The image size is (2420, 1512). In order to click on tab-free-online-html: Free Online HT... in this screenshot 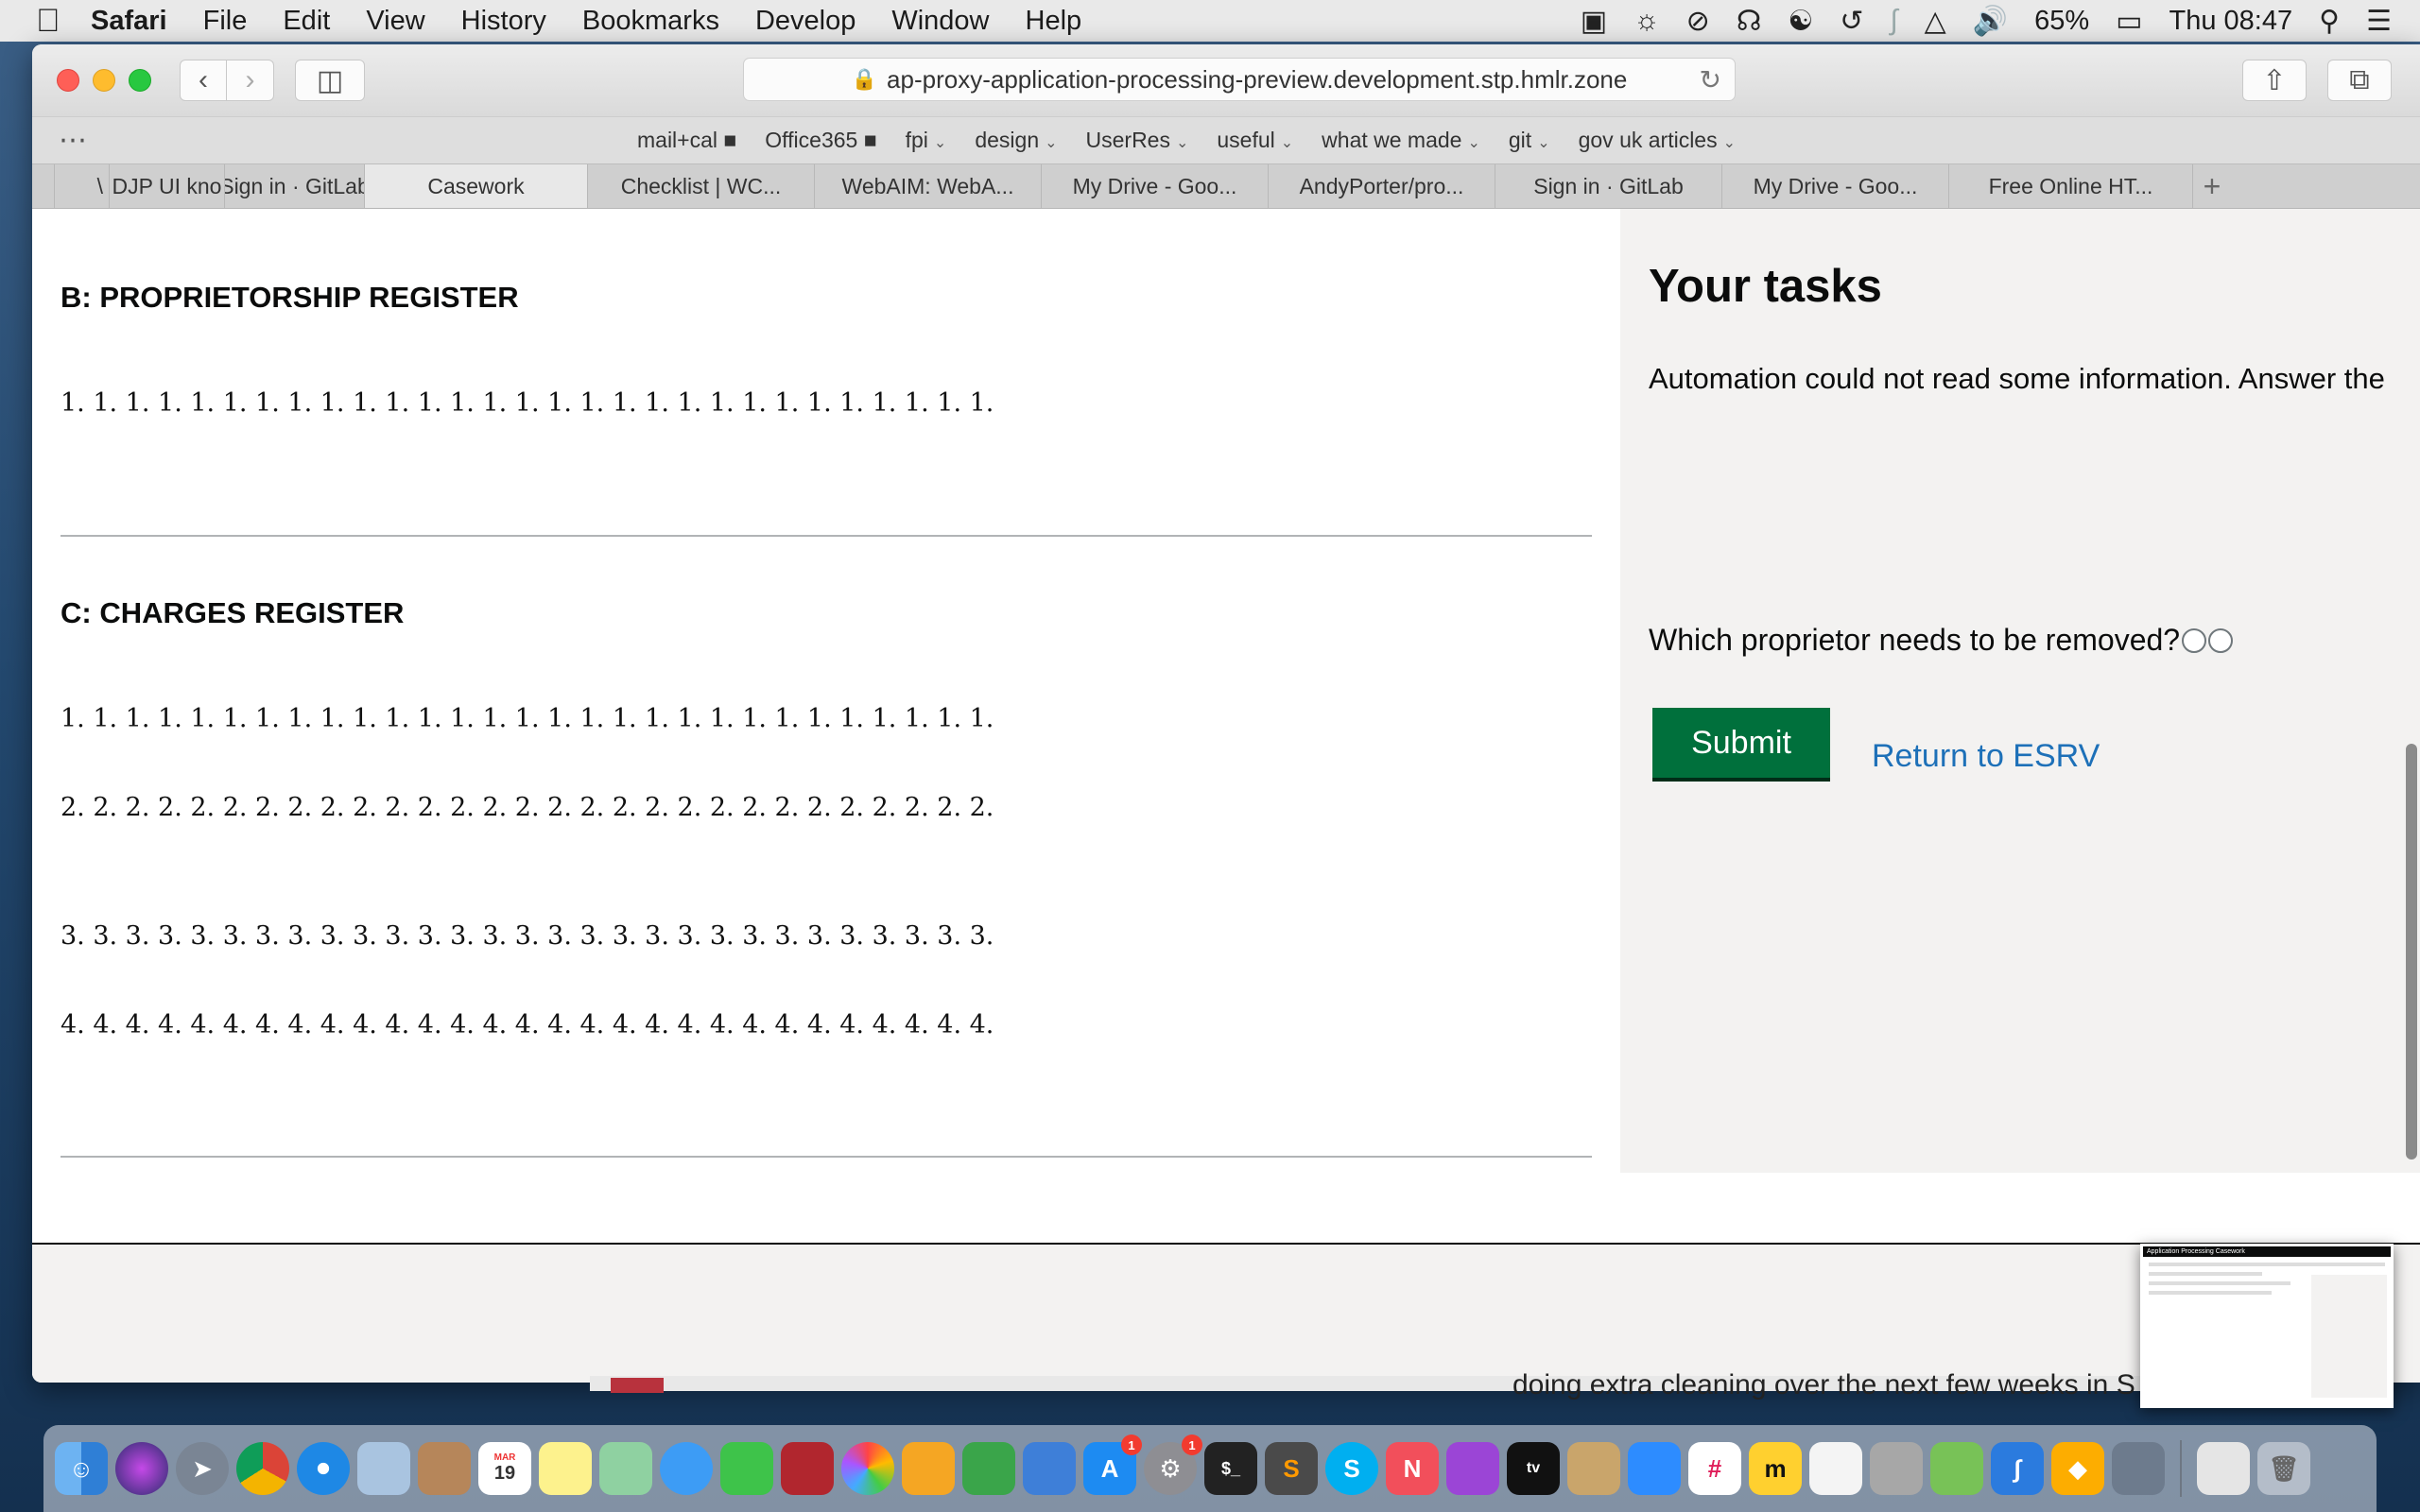, I will do `click(2071, 186)`.